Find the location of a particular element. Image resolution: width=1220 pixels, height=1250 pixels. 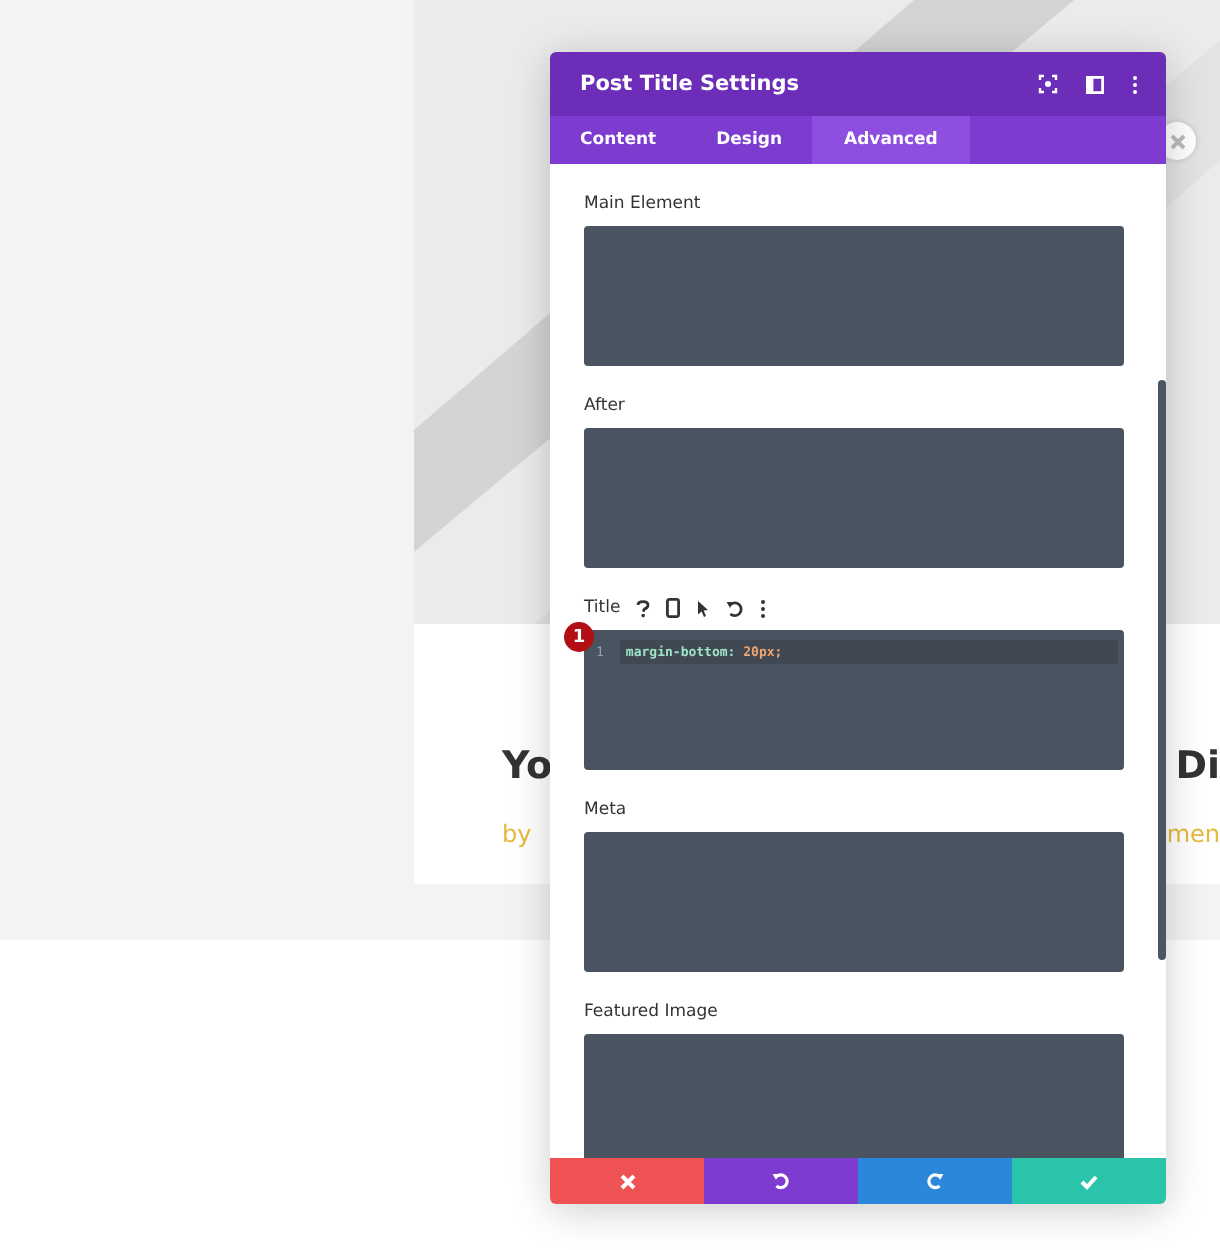

cursor-icon is located at coordinates (703, 608).